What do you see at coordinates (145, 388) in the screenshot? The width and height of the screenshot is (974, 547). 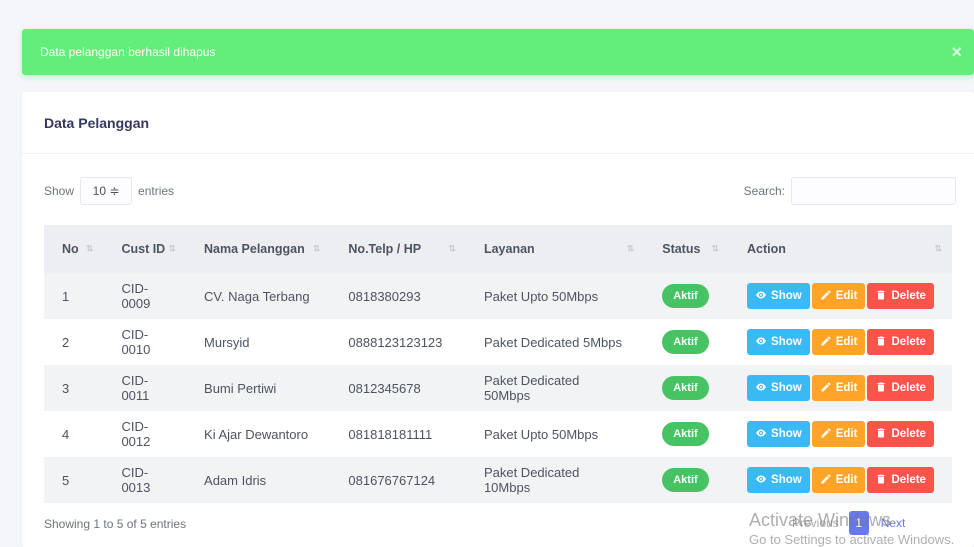 I see `cell-cust-id: CID-0011` at bounding box center [145, 388].